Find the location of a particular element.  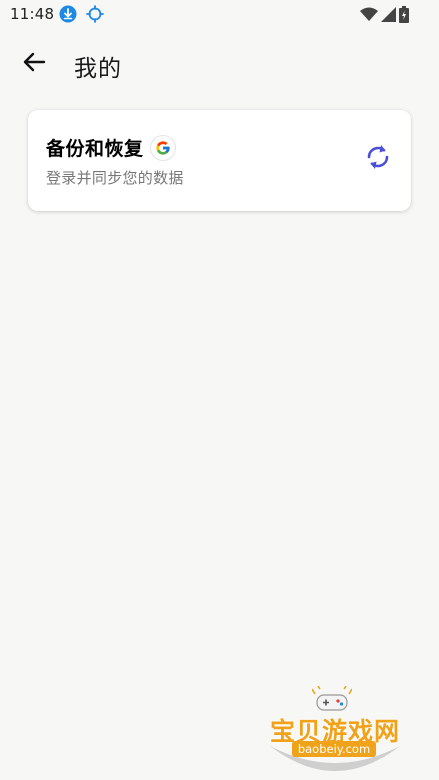

location-icon is located at coordinates (95, 14).